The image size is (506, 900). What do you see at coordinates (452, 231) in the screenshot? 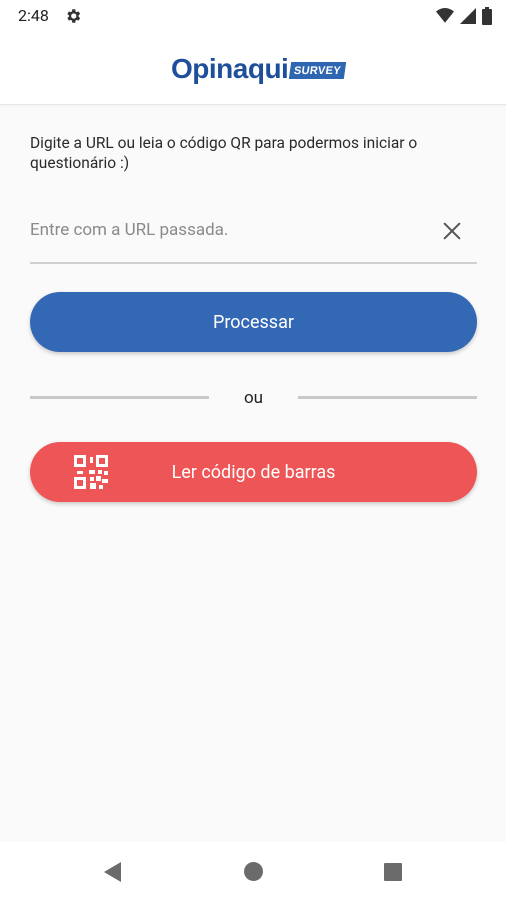
I see `clear-icon` at bounding box center [452, 231].